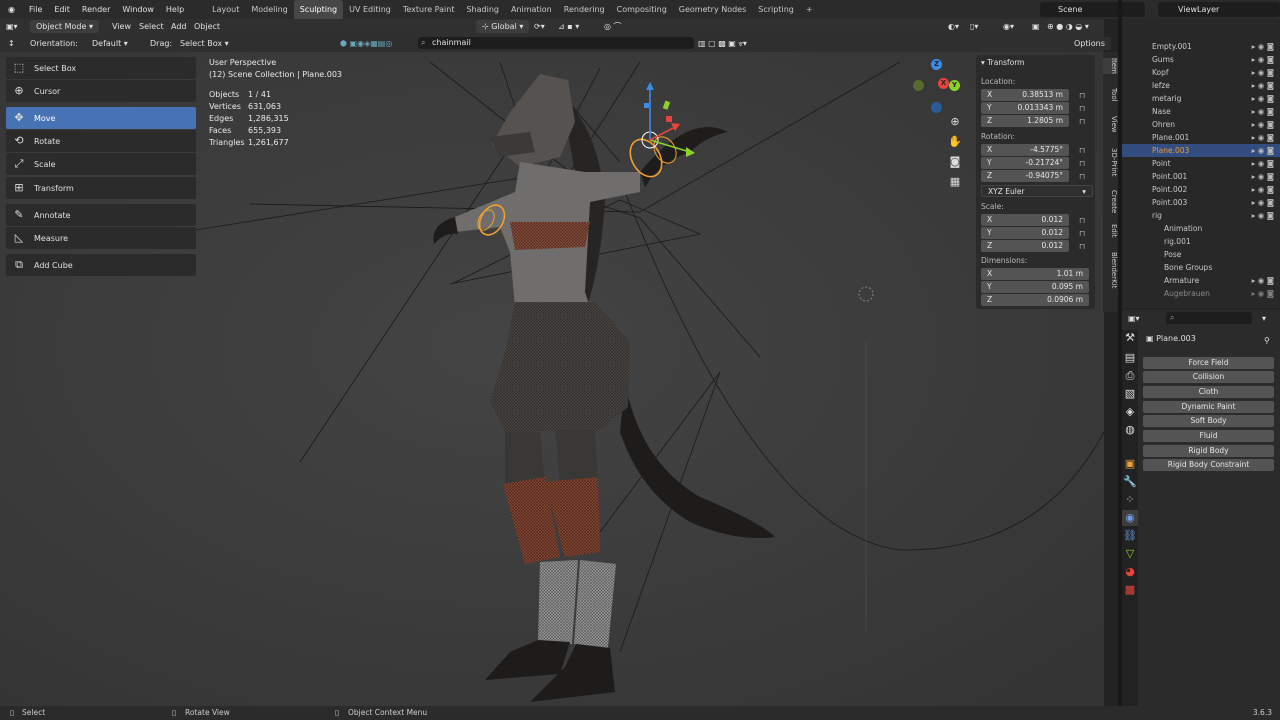 The image size is (1280, 720). What do you see at coordinates (1201, 189) in the screenshot?
I see `outliner-row: Point.002 ▸ ◉ ◙` at bounding box center [1201, 189].